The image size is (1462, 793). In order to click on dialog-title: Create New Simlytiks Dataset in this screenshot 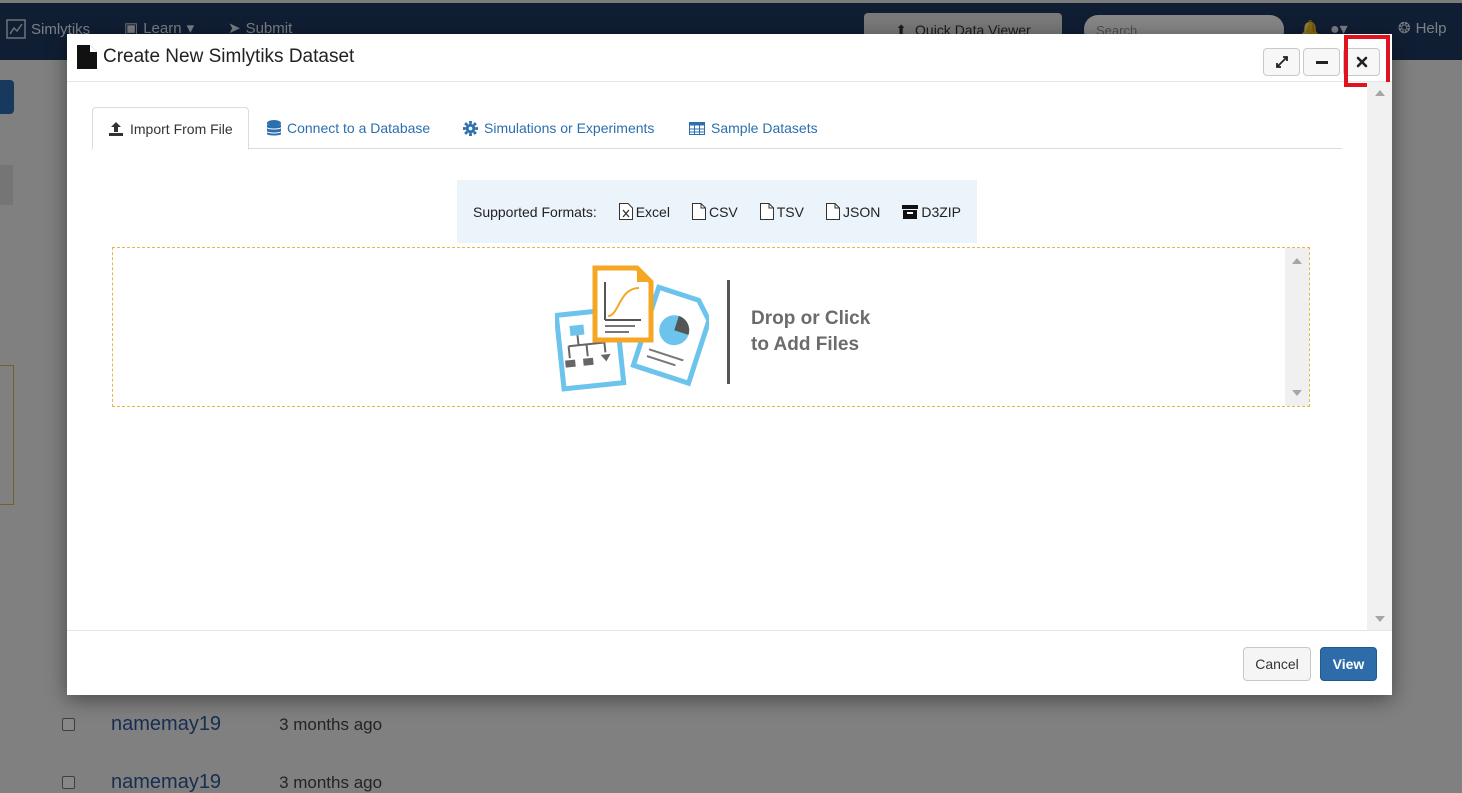, I will do `click(215, 57)`.